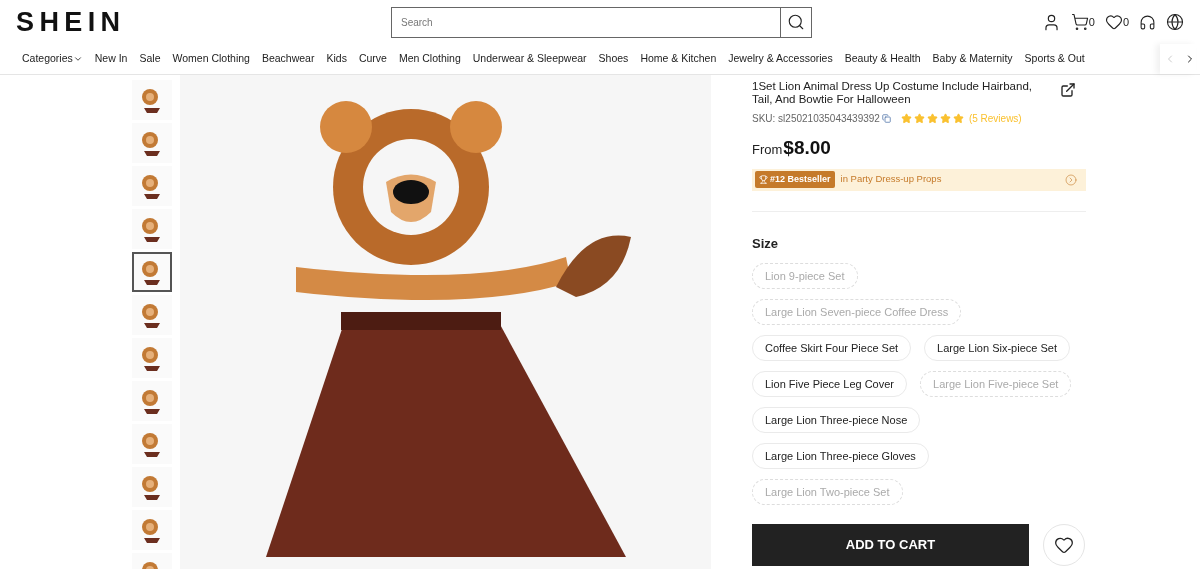 This screenshot has height=569, width=1200. What do you see at coordinates (780, 59) in the screenshot?
I see `nav-link: Jewelry & Accessories` at bounding box center [780, 59].